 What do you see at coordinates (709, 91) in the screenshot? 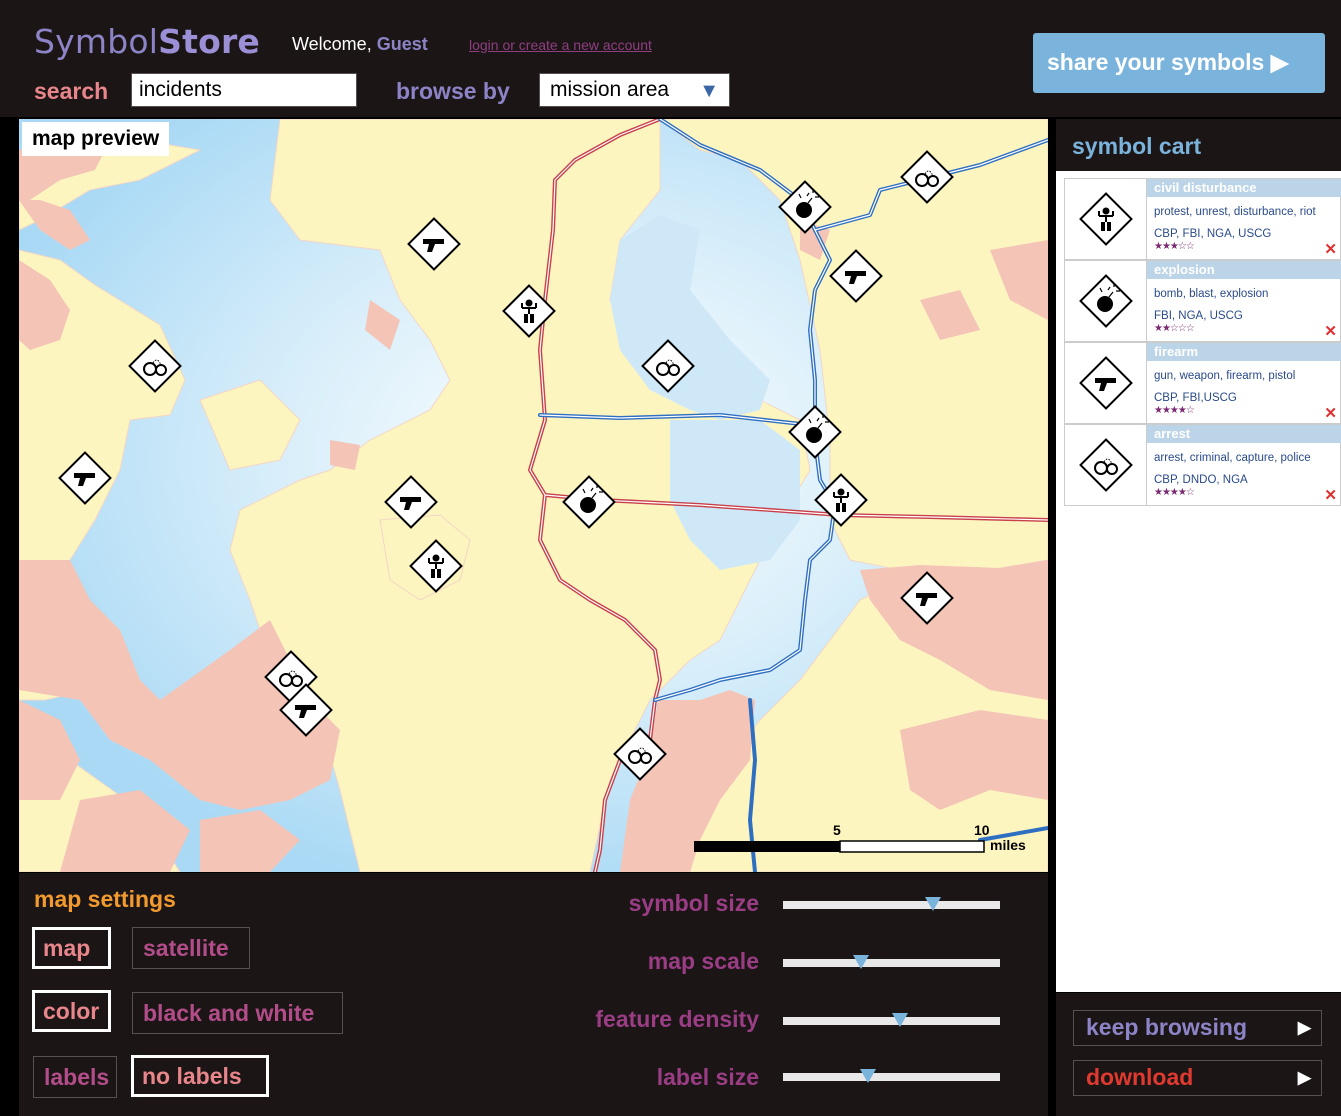
I see `dropdown-caret-icon: ▼` at bounding box center [709, 91].